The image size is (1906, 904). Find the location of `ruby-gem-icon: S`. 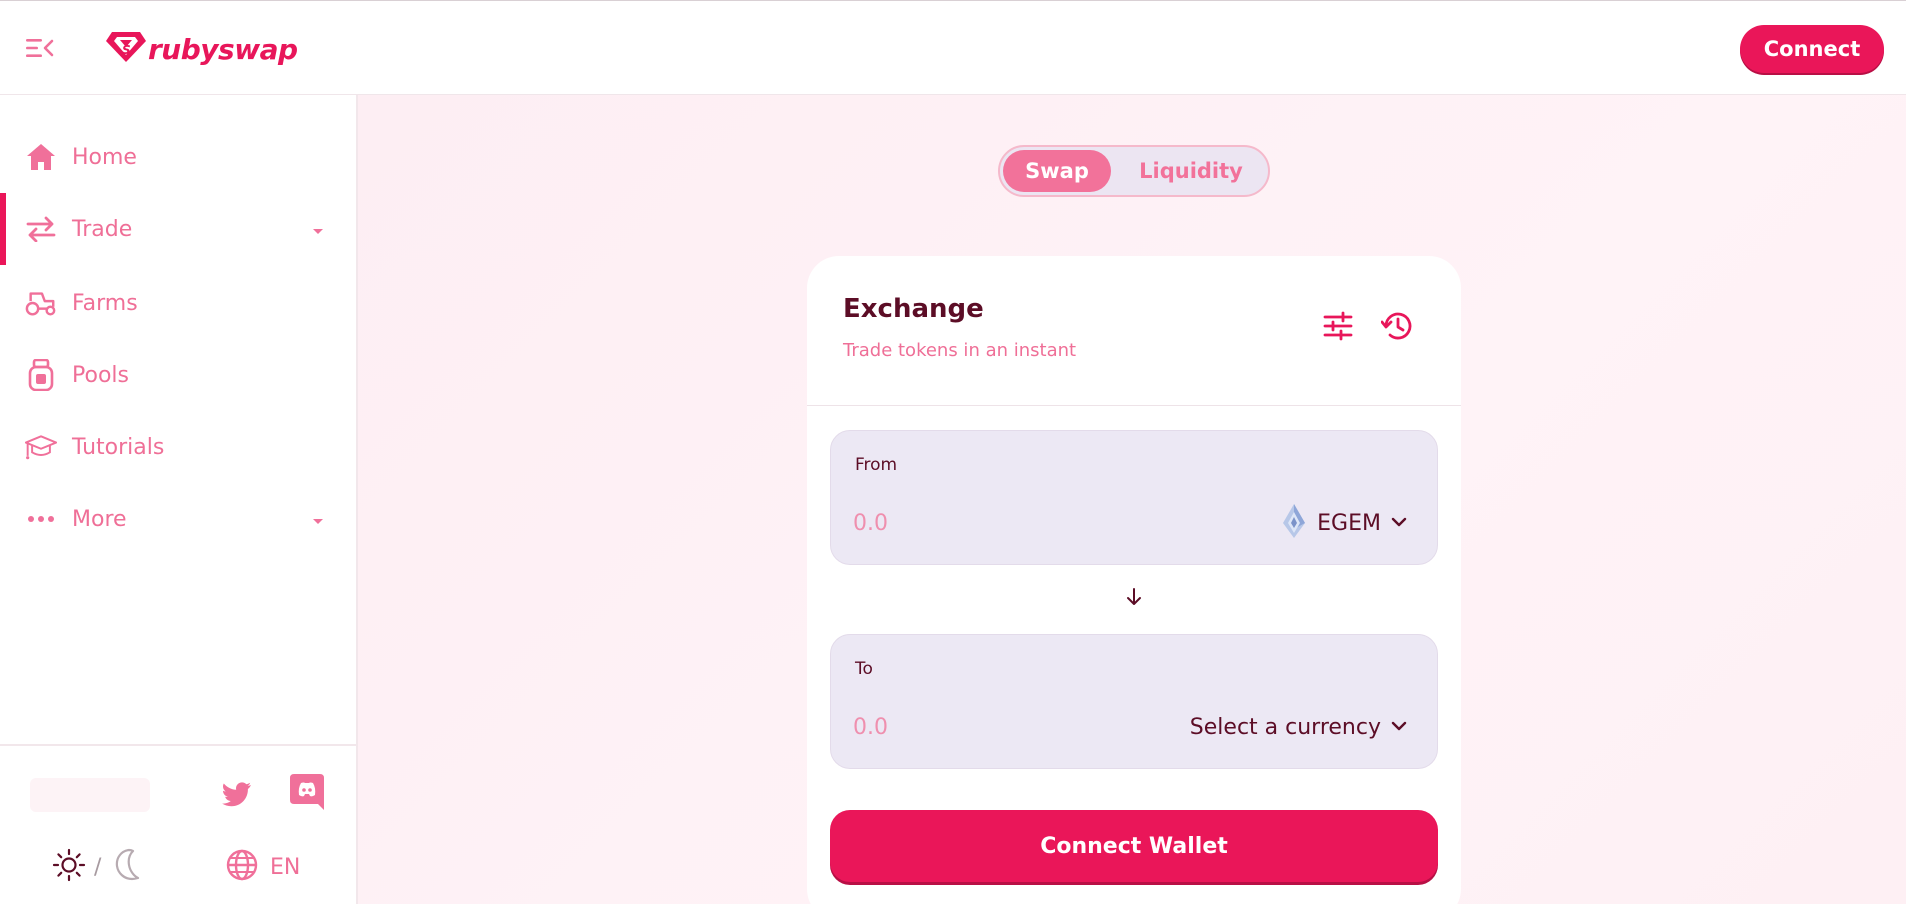

ruby-gem-icon: S is located at coordinates (126, 49).